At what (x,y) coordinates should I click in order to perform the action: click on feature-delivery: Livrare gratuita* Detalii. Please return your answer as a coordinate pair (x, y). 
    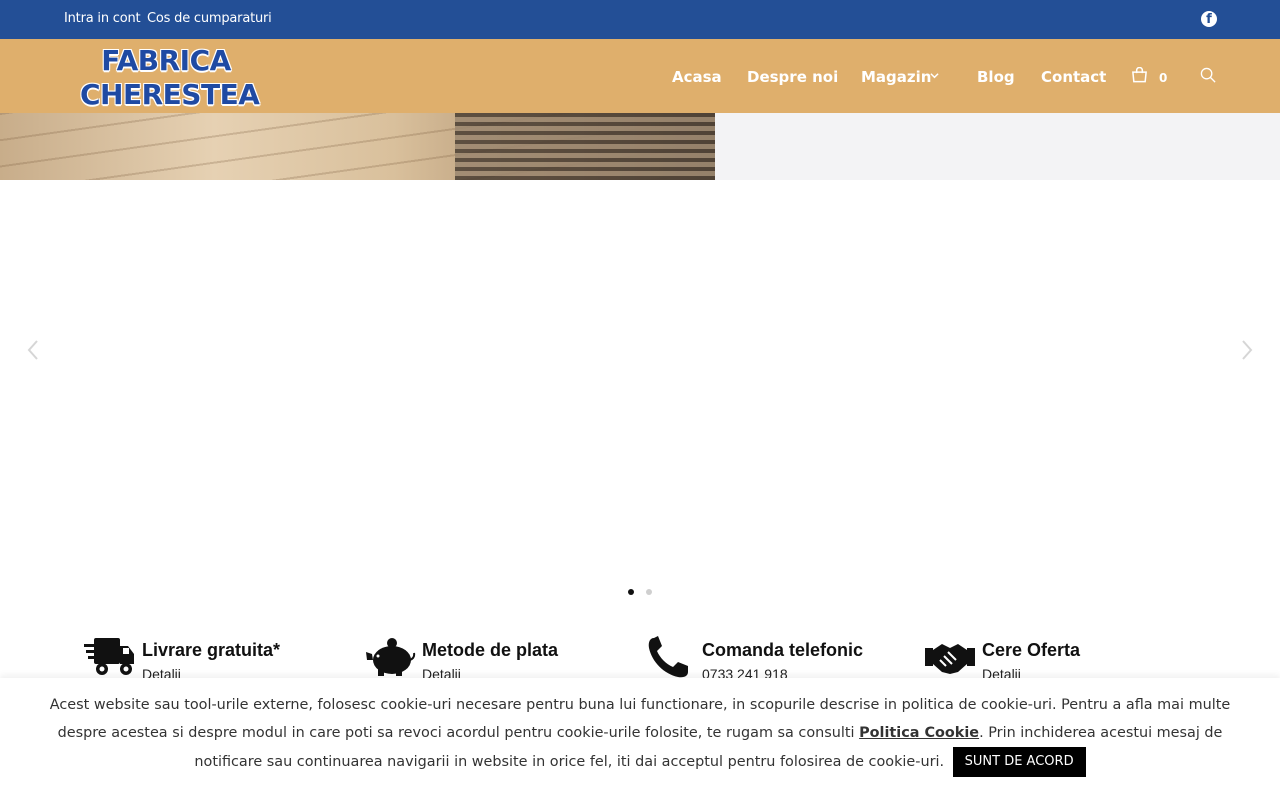
    Looking at the image, I should click on (214, 659).